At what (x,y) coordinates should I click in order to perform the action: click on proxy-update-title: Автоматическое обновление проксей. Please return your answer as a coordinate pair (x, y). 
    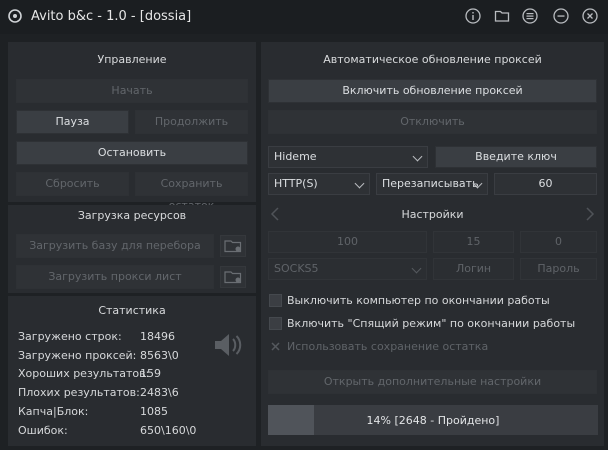
    Looking at the image, I should click on (432, 59).